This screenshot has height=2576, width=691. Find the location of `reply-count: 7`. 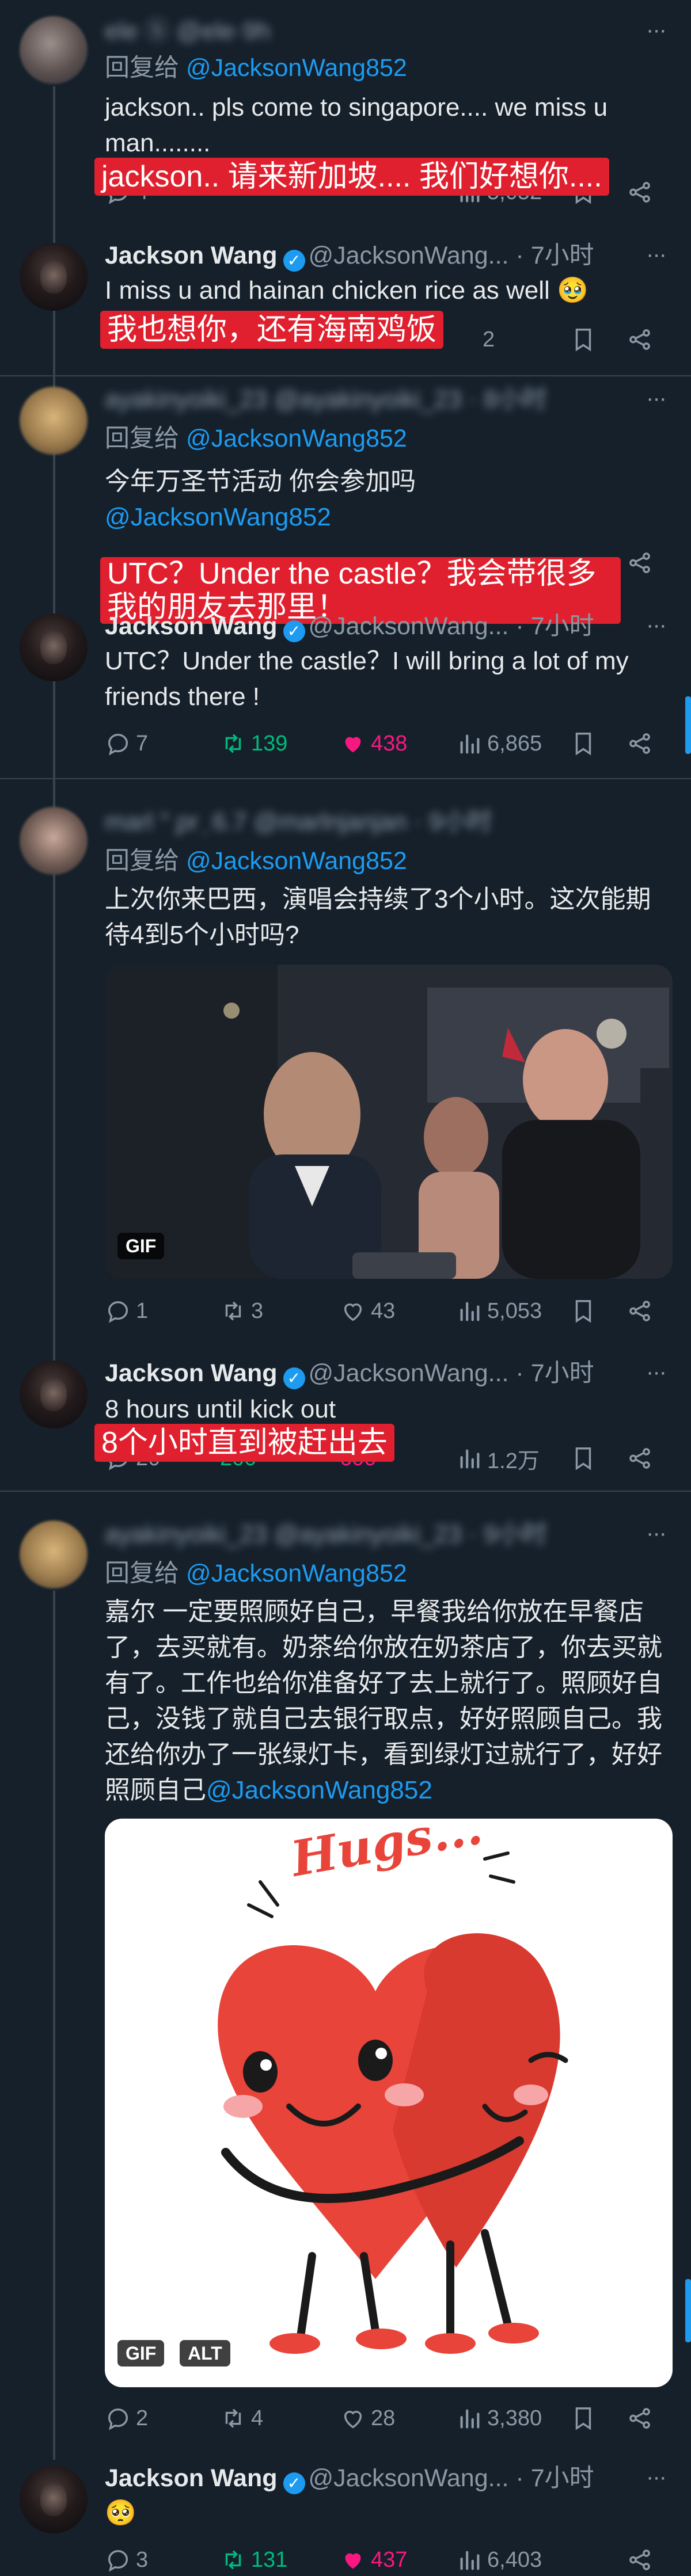

reply-count: 7 is located at coordinates (142, 743).